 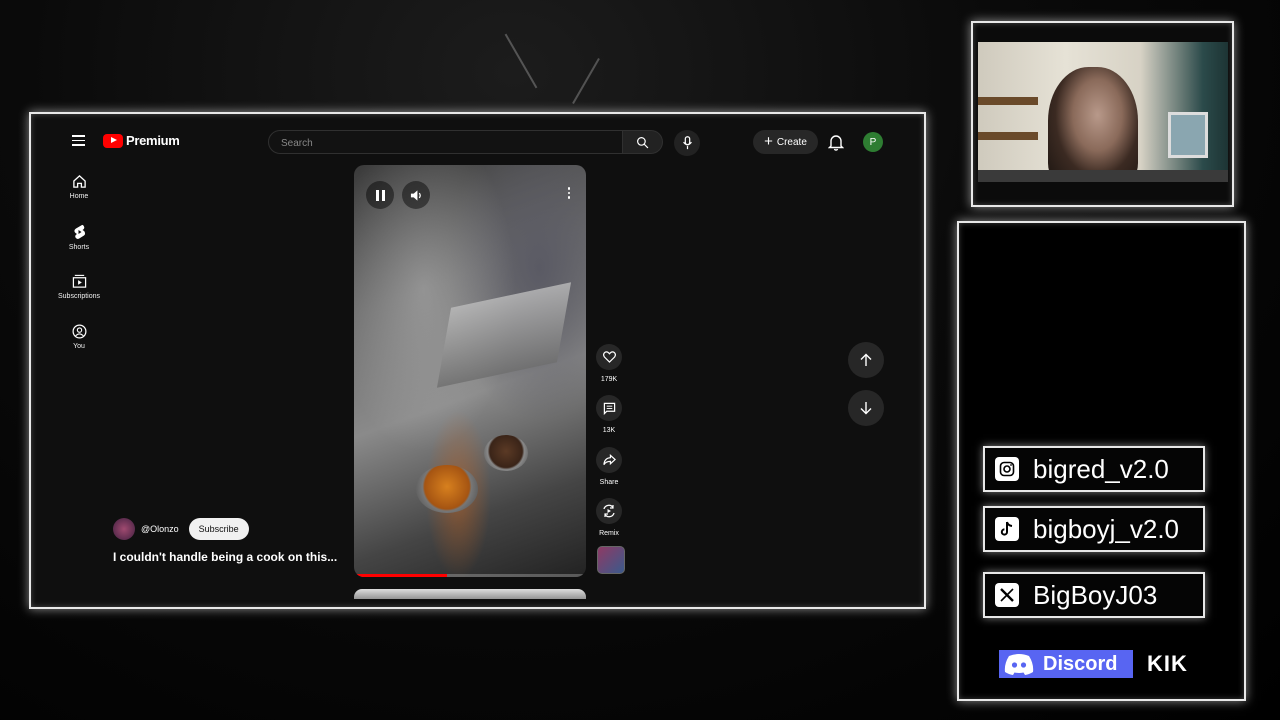 I want to click on top-bar: Premium + Create P, so click(x=477, y=142).